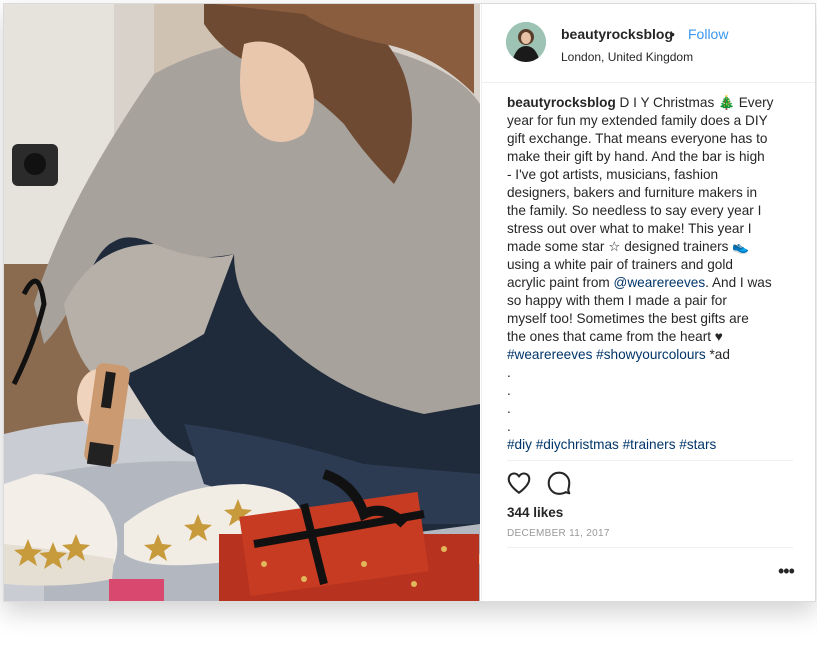  Describe the element at coordinates (627, 57) in the screenshot. I see `location: London, United Kingdom` at that location.